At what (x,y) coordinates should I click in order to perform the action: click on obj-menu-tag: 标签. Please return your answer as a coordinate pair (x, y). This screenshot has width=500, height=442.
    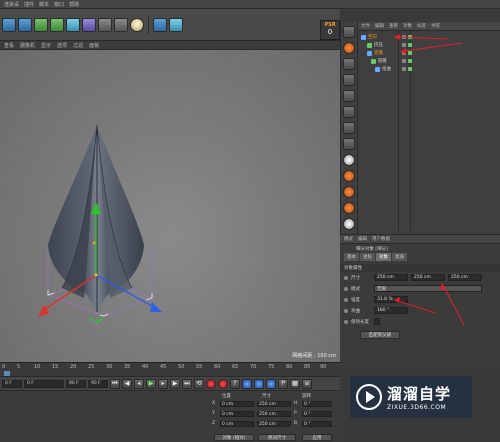
    Looking at the image, I should click on (421, 26).